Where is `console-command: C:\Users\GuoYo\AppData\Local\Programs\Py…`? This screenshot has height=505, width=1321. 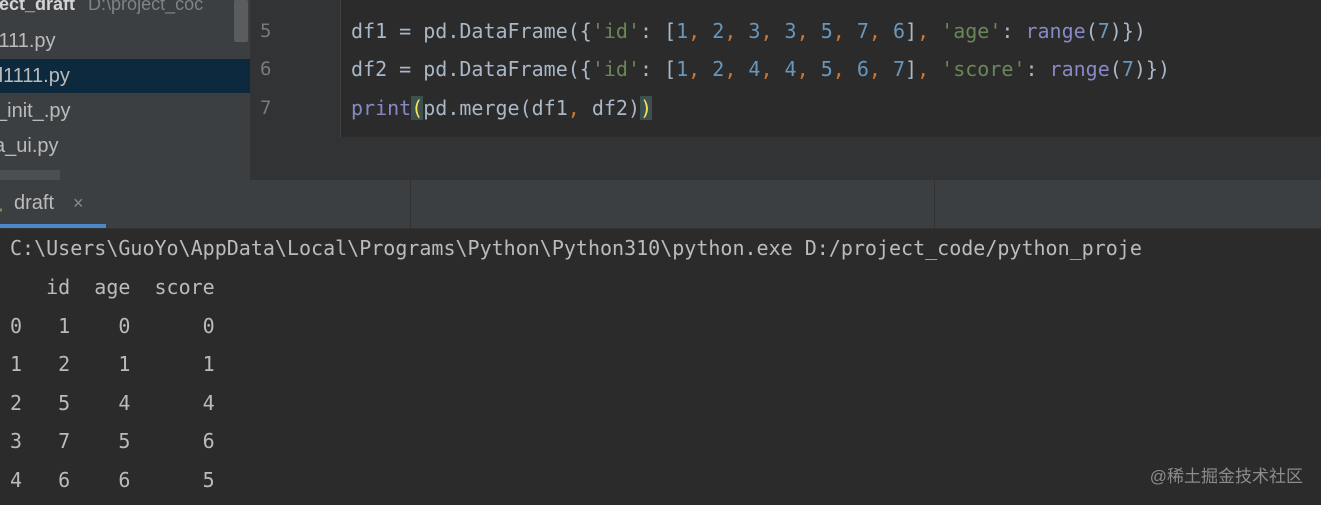 console-command: C:\Users\GuoYo\AppData\Local\Programs\Py… is located at coordinates (576, 248).